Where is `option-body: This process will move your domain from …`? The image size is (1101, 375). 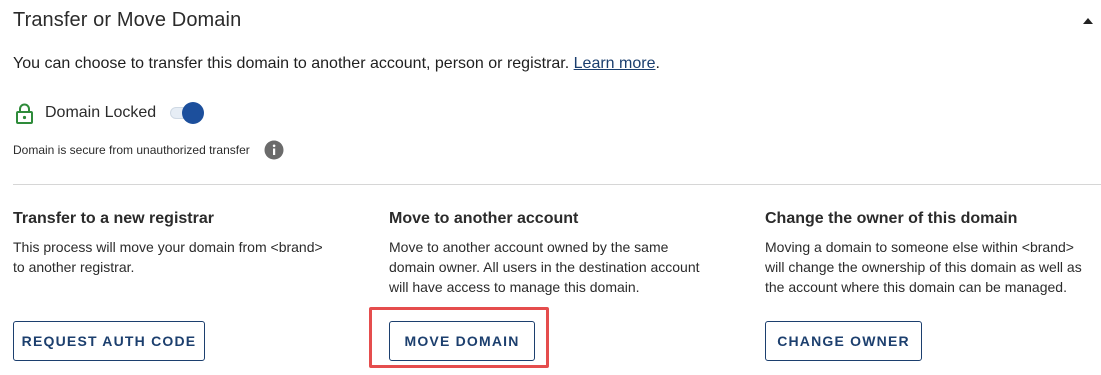
option-body: This process will move your domain from … is located at coordinates (168, 257).